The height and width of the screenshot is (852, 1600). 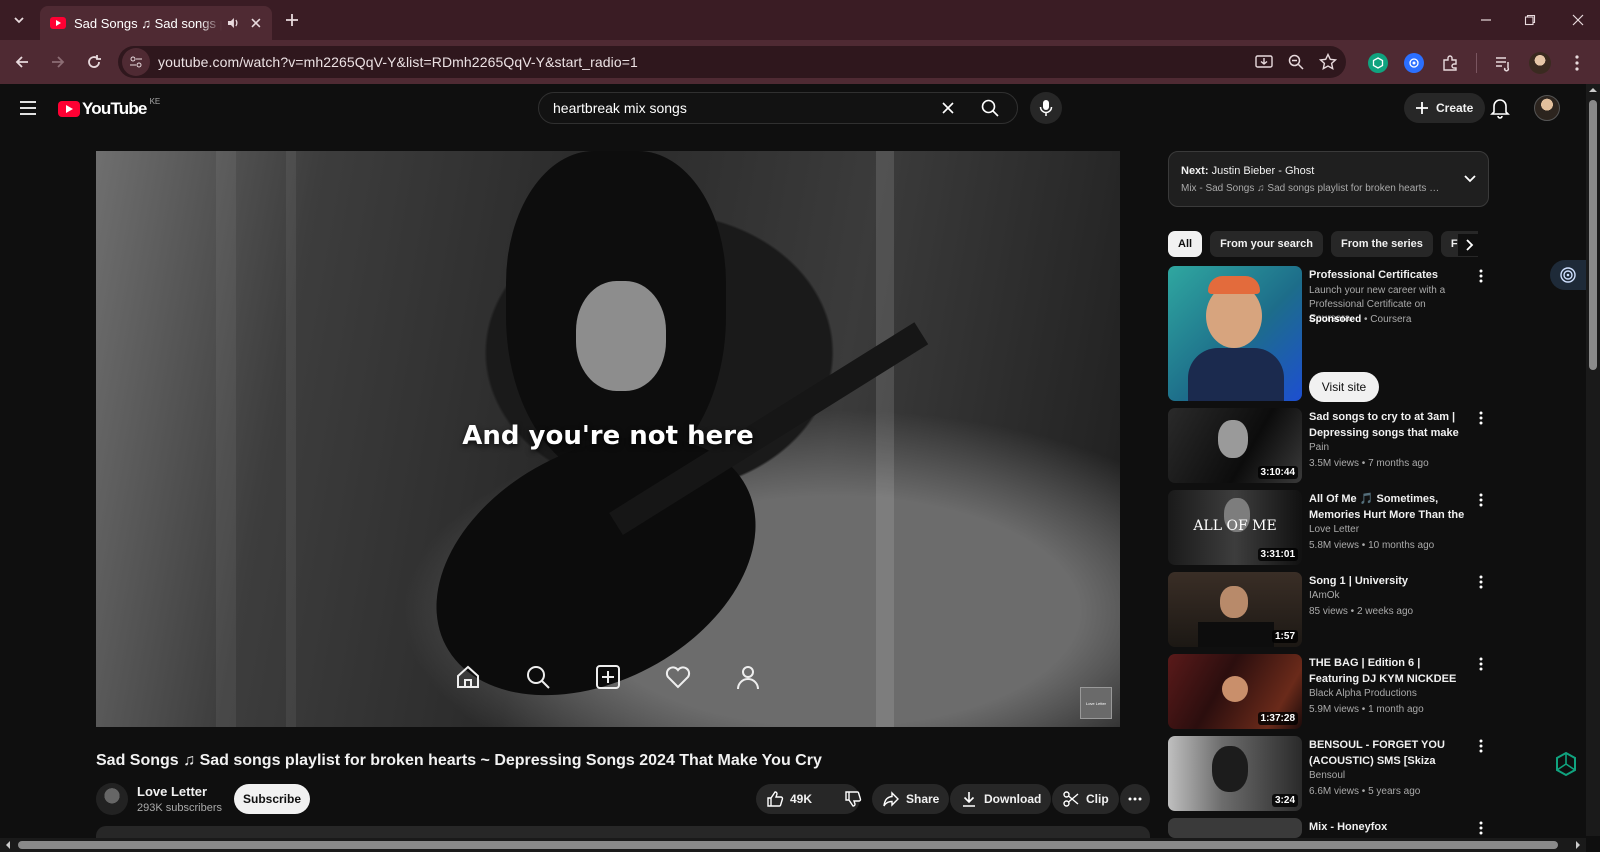 What do you see at coordinates (1324, 596) in the screenshot?
I see `video-item-channel: IAmOk` at bounding box center [1324, 596].